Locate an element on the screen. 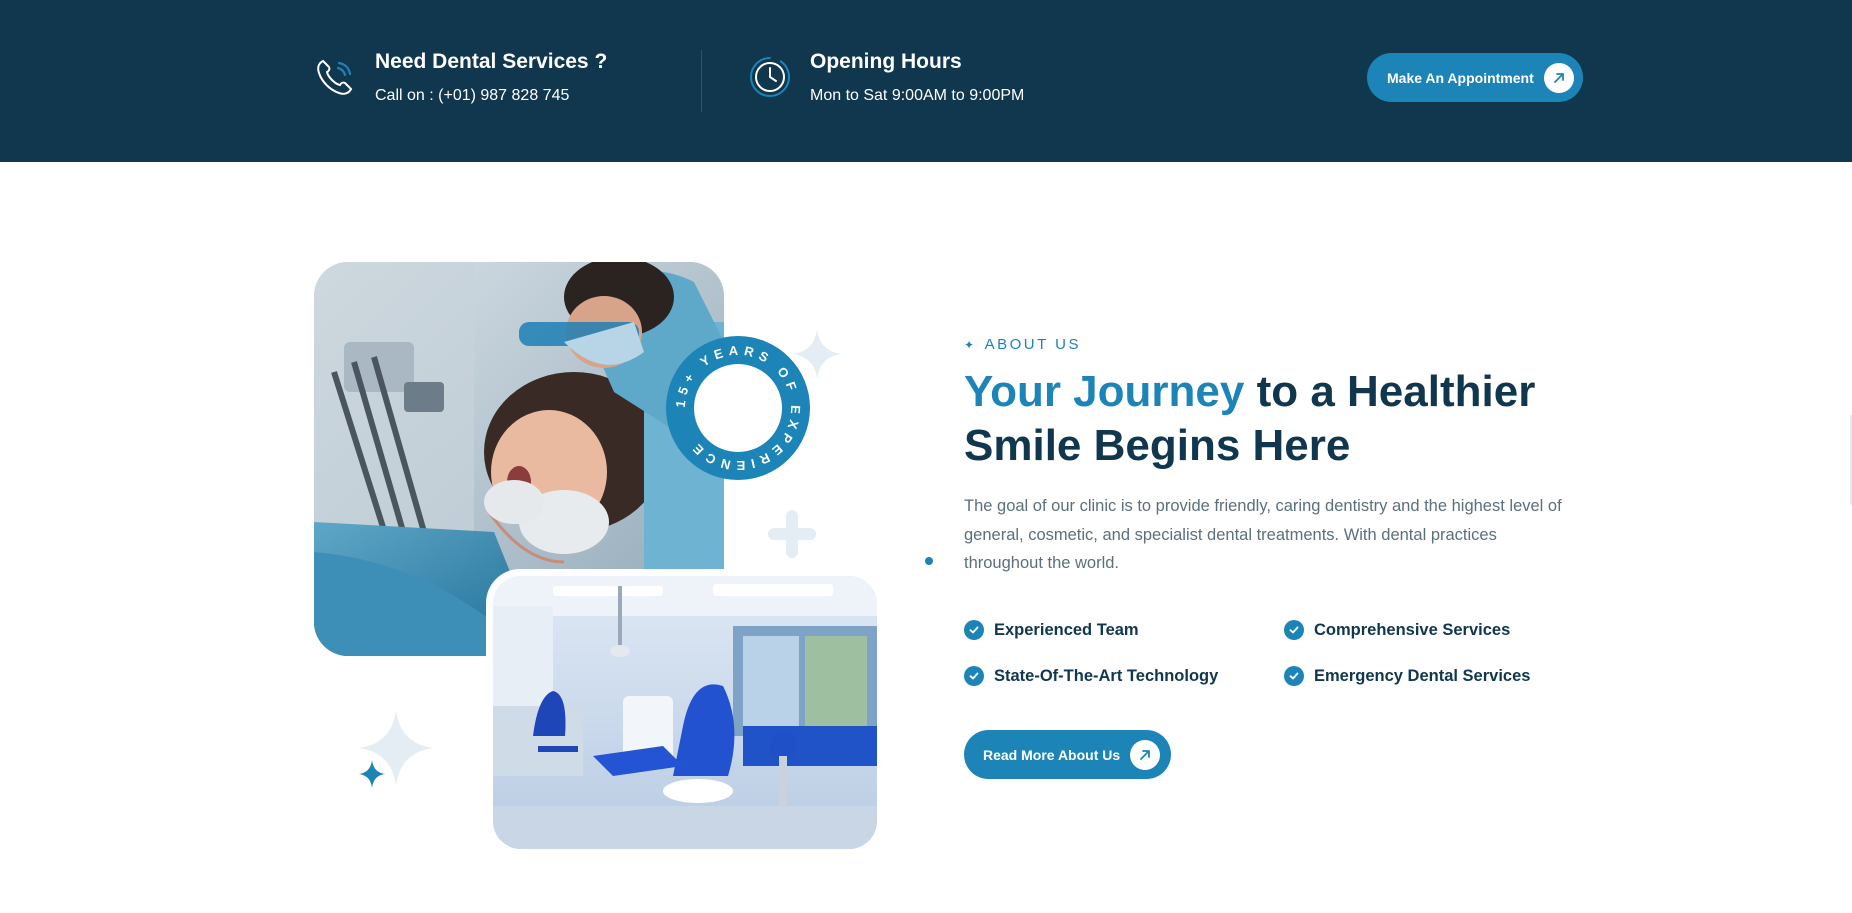 Image resolution: width=1852 pixels, height=913 pixels. phone-number: Call on : (+01) 987 828 745 is located at coordinates (491, 96).